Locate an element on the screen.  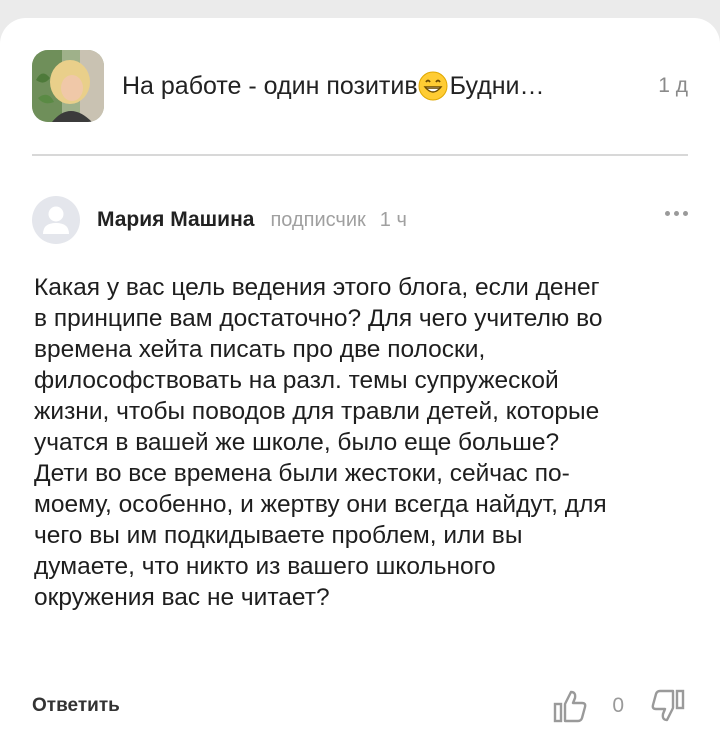
post-header: На работе - один позитив Будни… 1 д is located at coordinates (360, 86).